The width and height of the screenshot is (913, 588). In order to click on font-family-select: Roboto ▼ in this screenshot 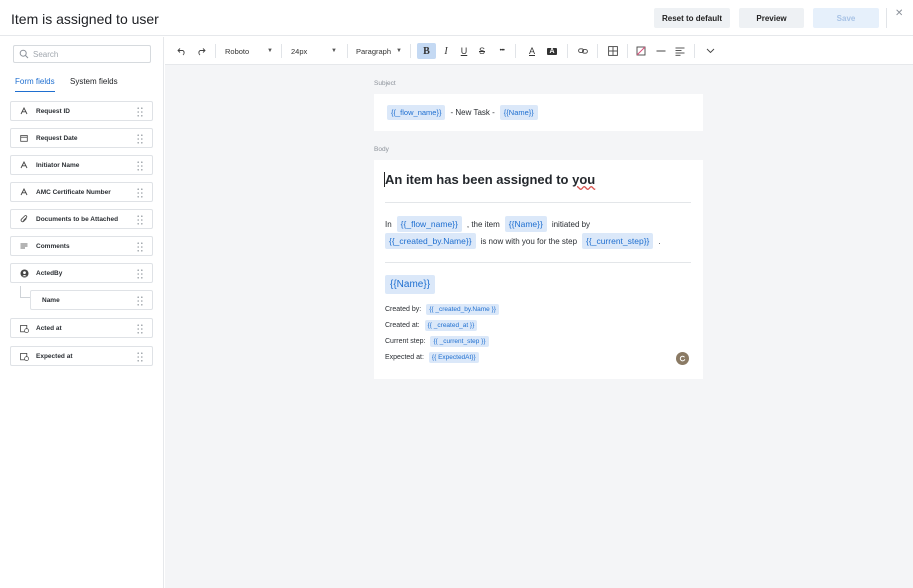, I will do `click(249, 51)`.